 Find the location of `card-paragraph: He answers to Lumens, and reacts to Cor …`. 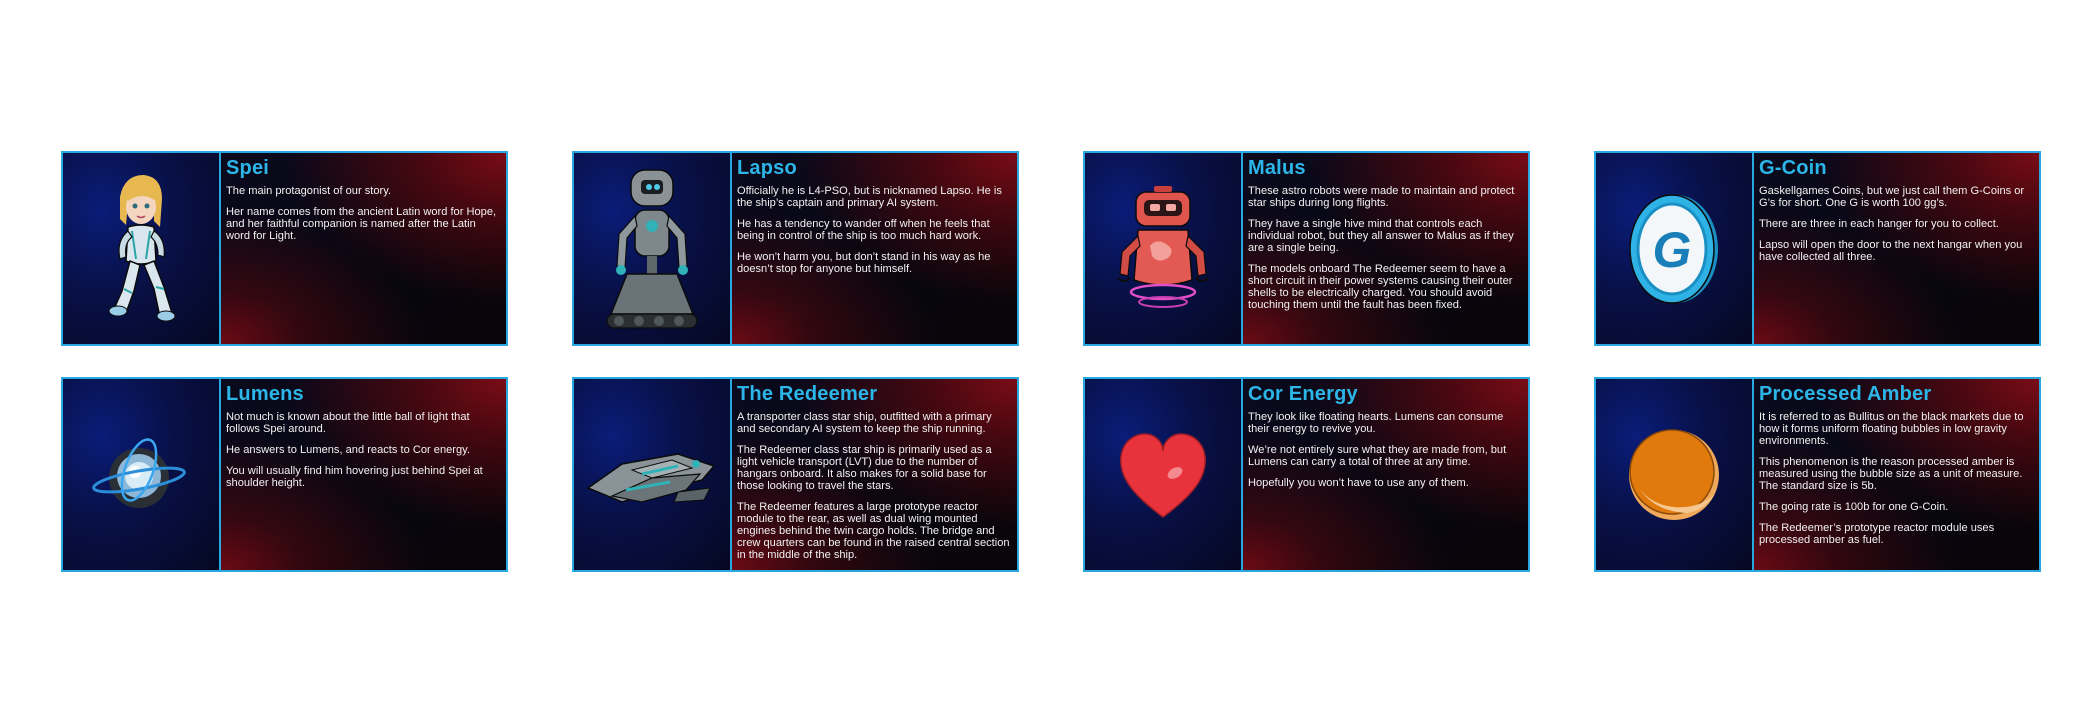

card-paragraph: He answers to Lumens, and reacts to Cor … is located at coordinates (348, 450).